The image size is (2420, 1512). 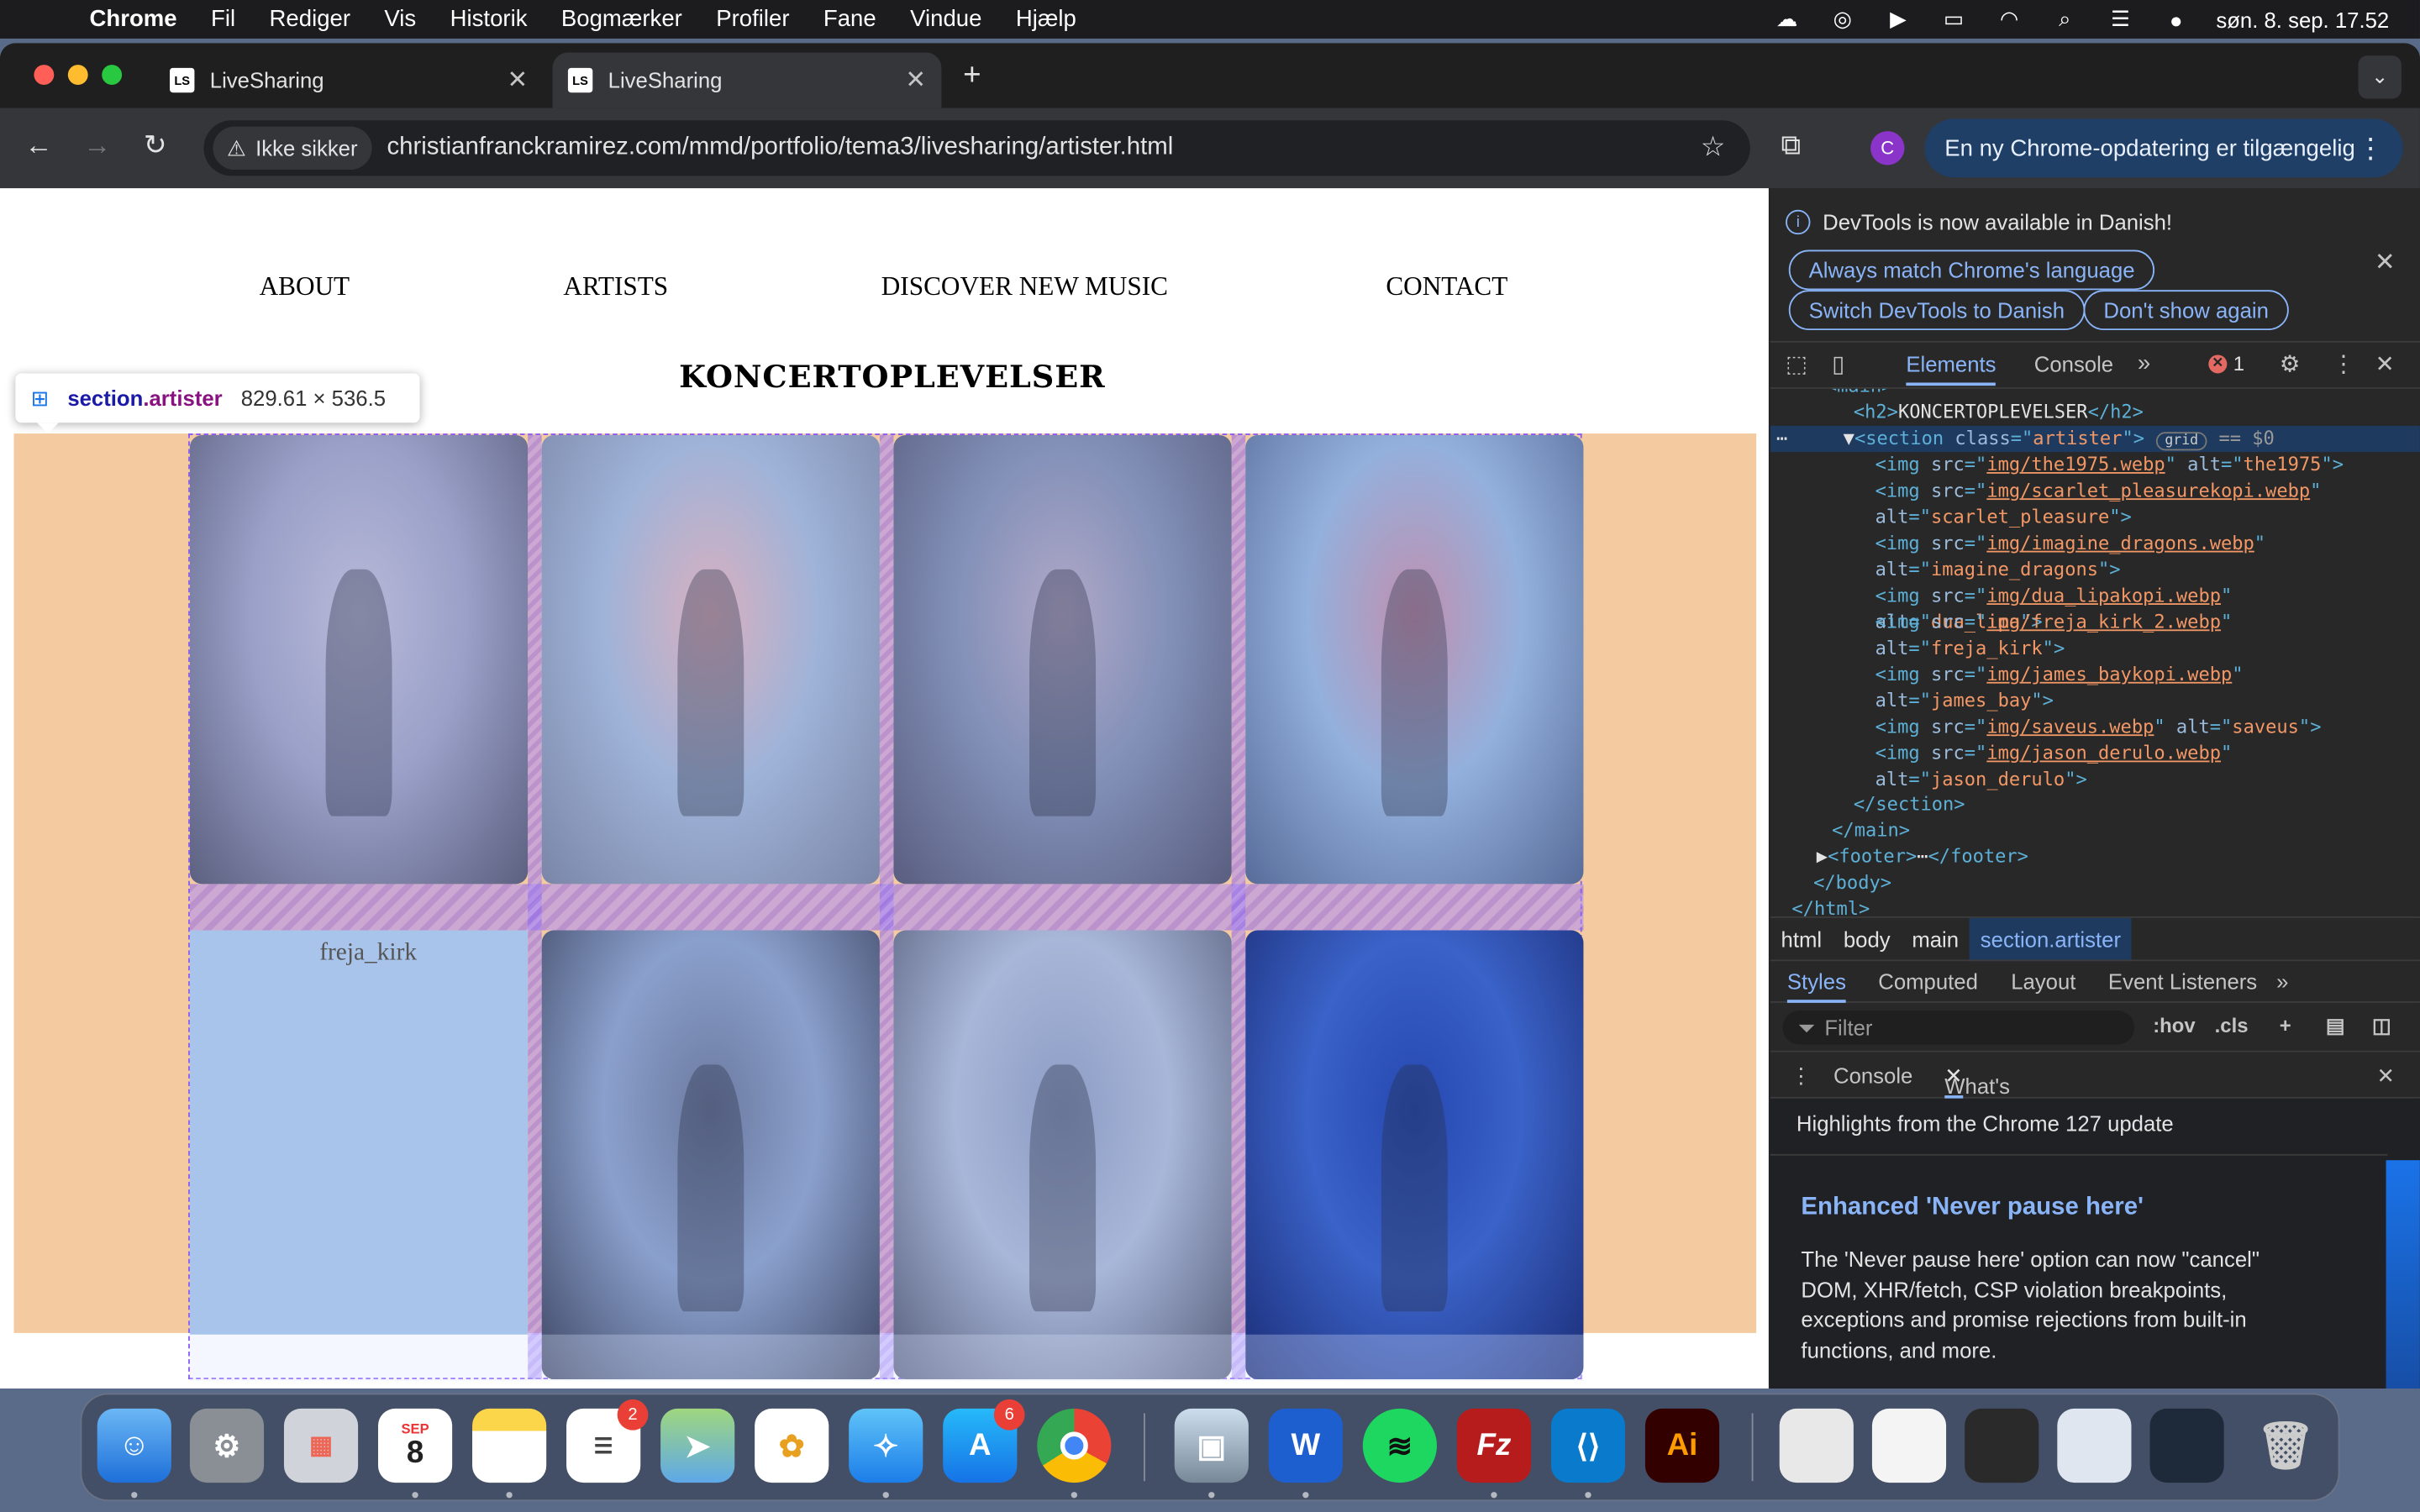 What do you see at coordinates (2282, 981) in the screenshot?
I see `more-style-tabs-icon: »` at bounding box center [2282, 981].